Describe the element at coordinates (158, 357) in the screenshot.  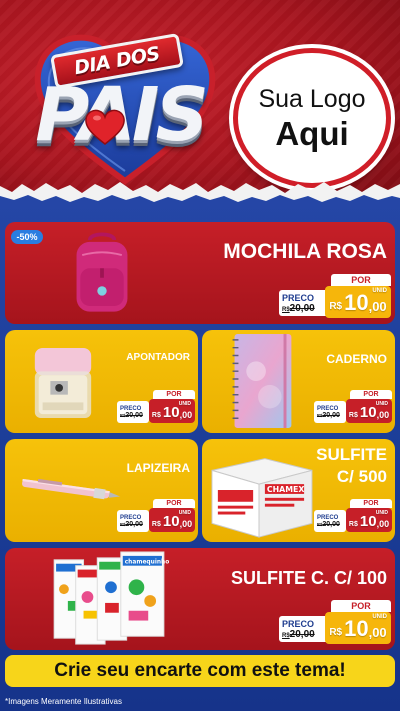
I see `product-name: APONTADOR` at that location.